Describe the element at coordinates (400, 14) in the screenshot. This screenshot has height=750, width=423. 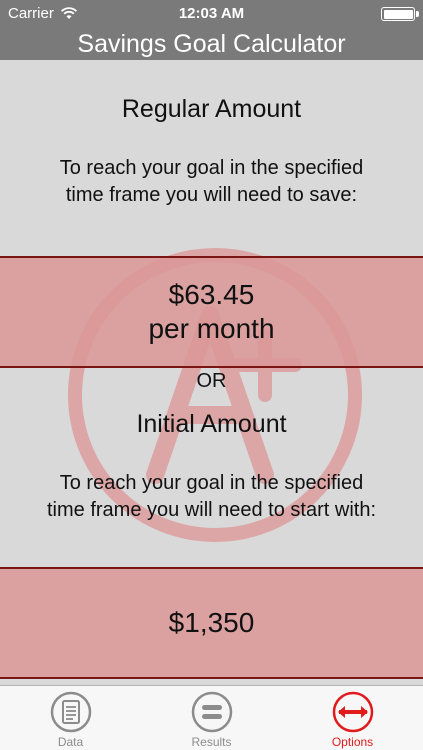
I see `battery-icon` at that location.